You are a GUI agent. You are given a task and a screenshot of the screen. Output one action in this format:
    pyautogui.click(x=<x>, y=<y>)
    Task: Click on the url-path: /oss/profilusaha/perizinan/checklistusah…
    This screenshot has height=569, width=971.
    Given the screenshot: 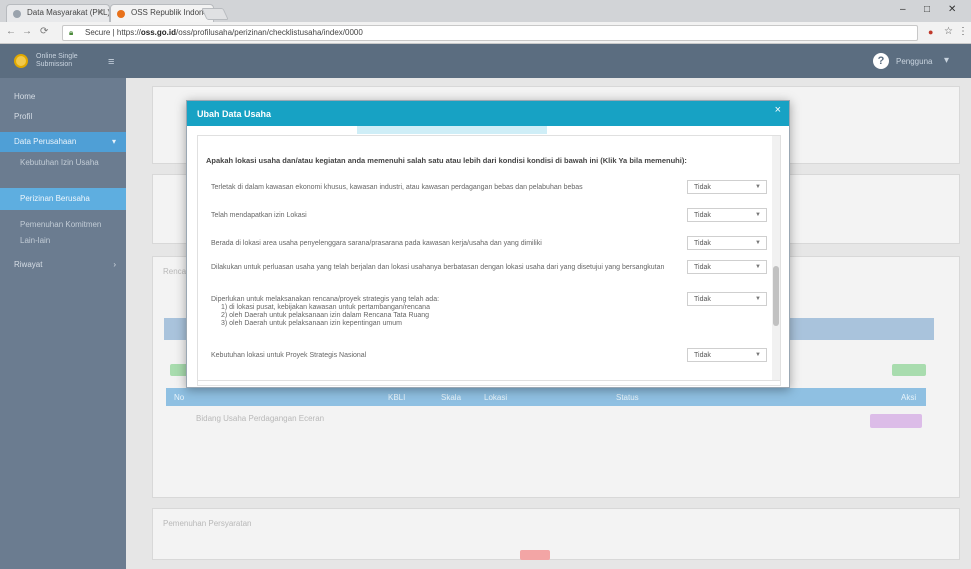 What is the action you would take?
    pyautogui.click(x=269, y=32)
    